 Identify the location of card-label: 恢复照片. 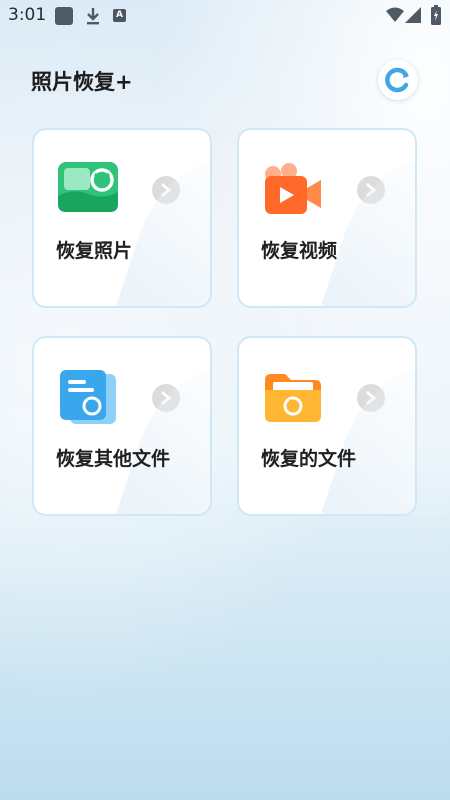
(94, 251).